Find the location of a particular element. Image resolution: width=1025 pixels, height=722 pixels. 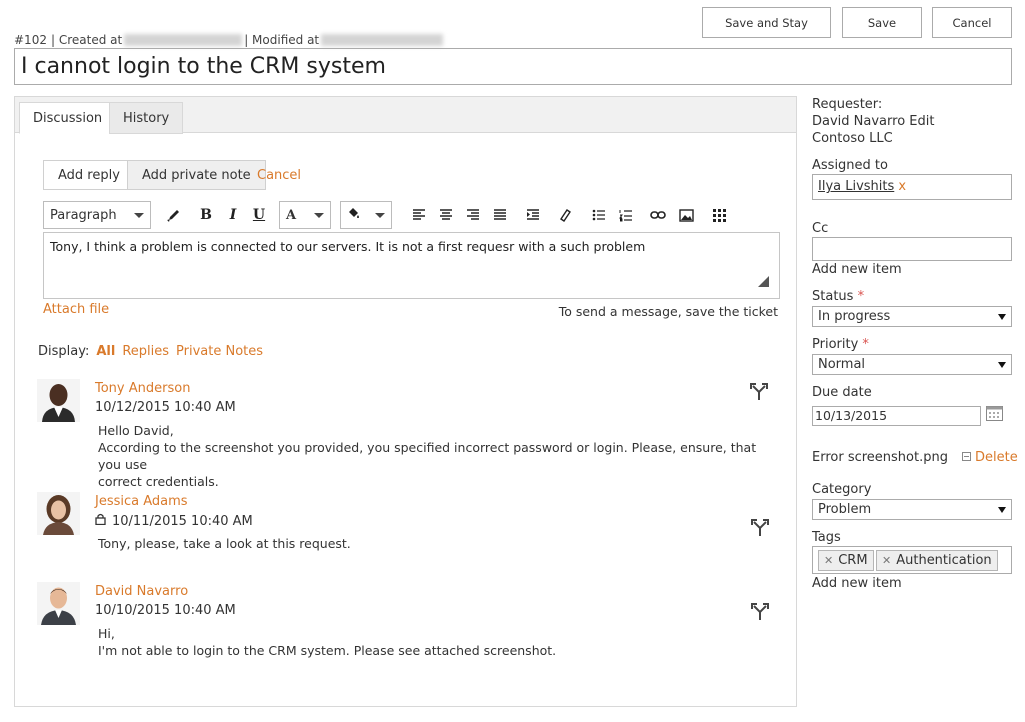

align-justify-icon is located at coordinates (500, 215).